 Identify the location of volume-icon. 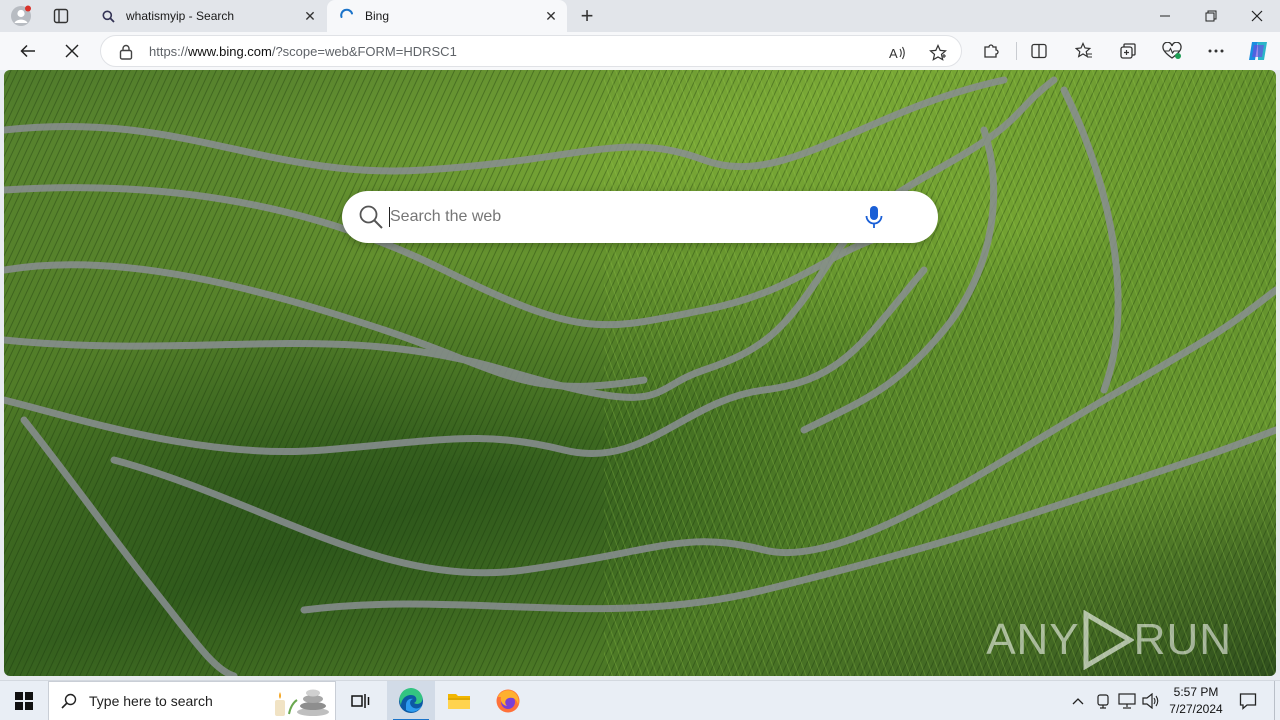
(1151, 701).